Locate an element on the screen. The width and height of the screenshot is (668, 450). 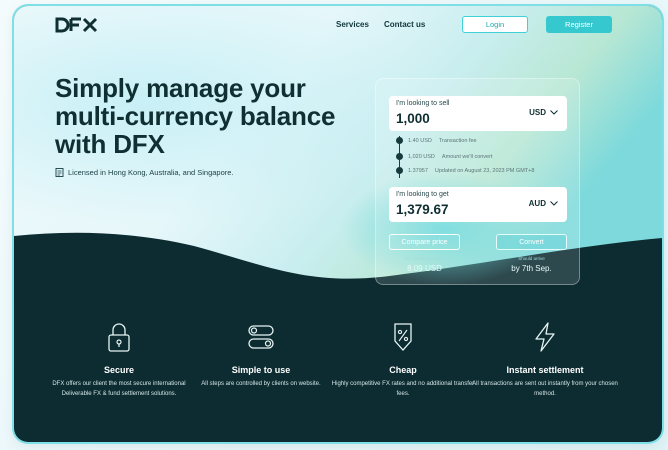
nav-contact-link: Contact us is located at coordinates (404, 24).